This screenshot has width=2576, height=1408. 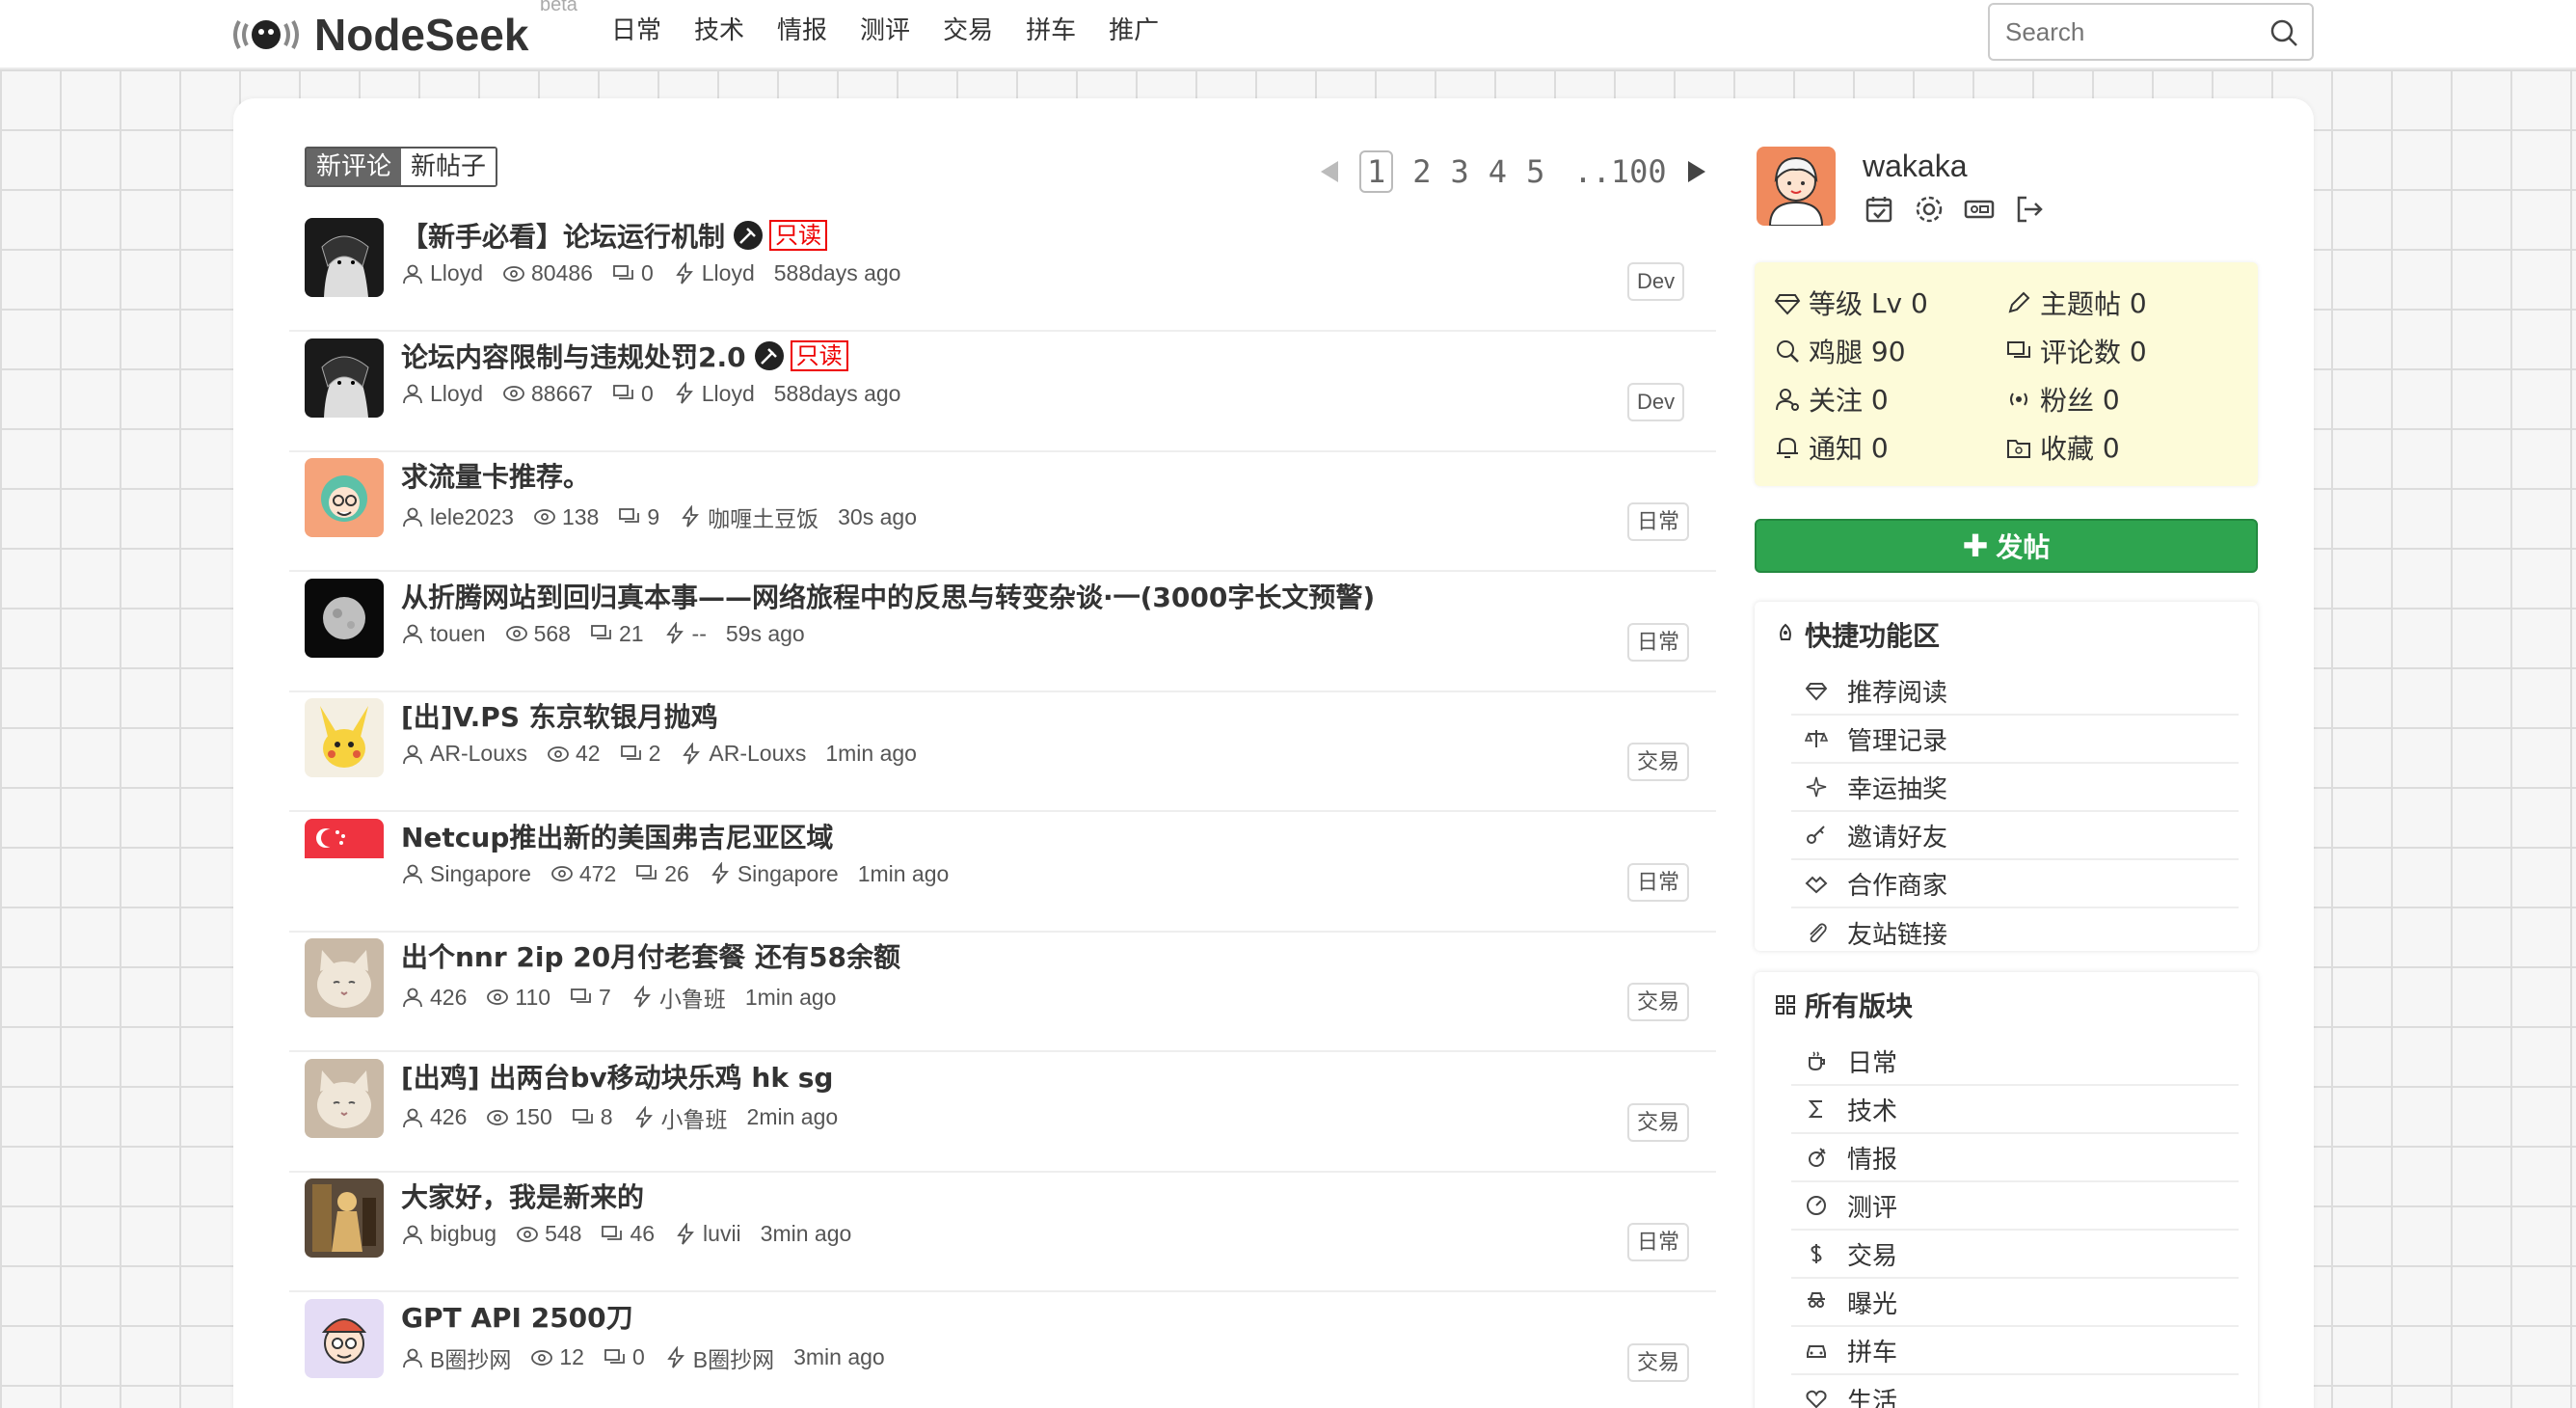 What do you see at coordinates (2015, 1206) in the screenshot?
I see `board-item: 测评` at bounding box center [2015, 1206].